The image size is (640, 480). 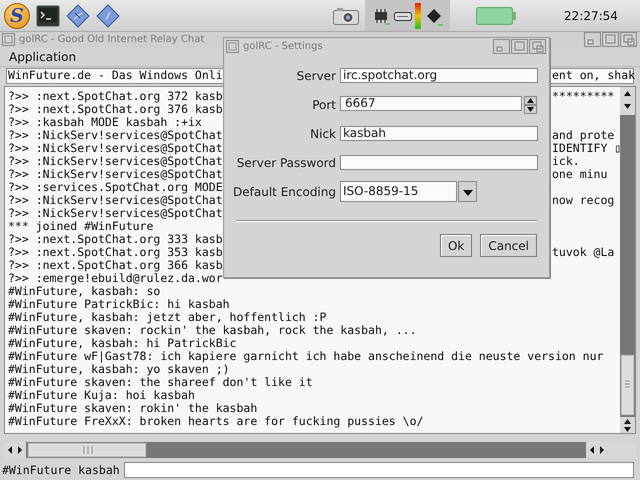 What do you see at coordinates (306, 356) in the screenshot?
I see `log-line: #WinFuture wF|Gast78: ich kapiere garnicht ich habe anscheinend die neuste version nur` at bounding box center [306, 356].